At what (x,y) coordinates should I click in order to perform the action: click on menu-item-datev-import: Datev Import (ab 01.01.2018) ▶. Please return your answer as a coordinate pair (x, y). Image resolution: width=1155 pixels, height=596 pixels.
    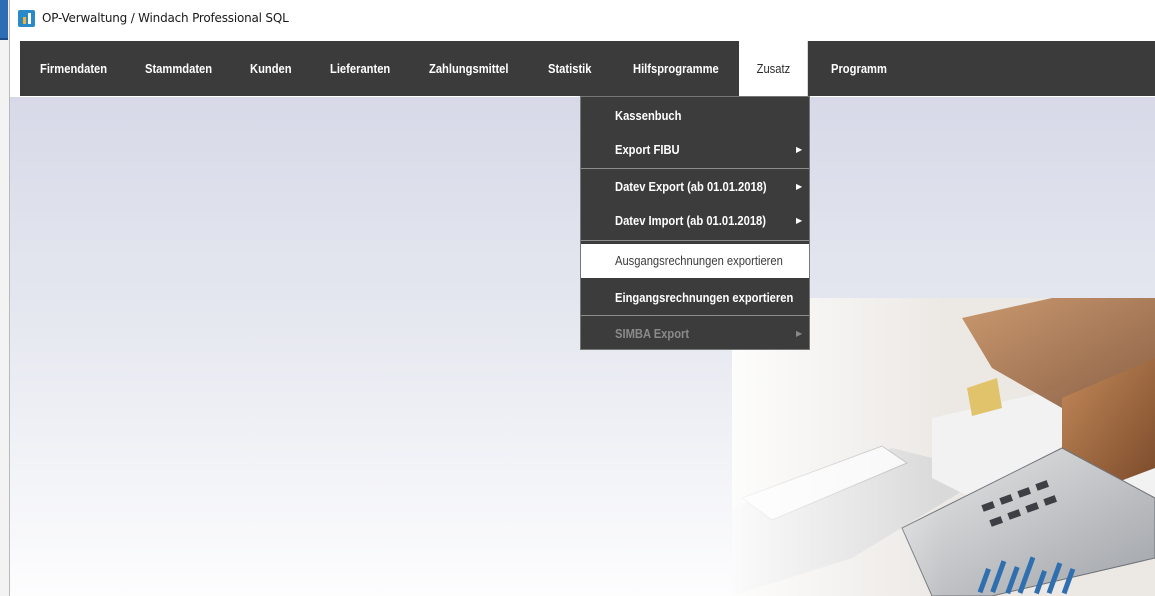
    Looking at the image, I should click on (695, 221).